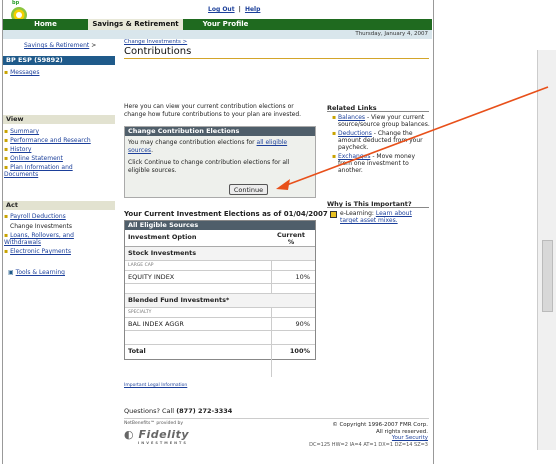  What do you see at coordinates (412, 138) in the screenshot?
I see `annotation-arrow` at bounding box center [412, 138].